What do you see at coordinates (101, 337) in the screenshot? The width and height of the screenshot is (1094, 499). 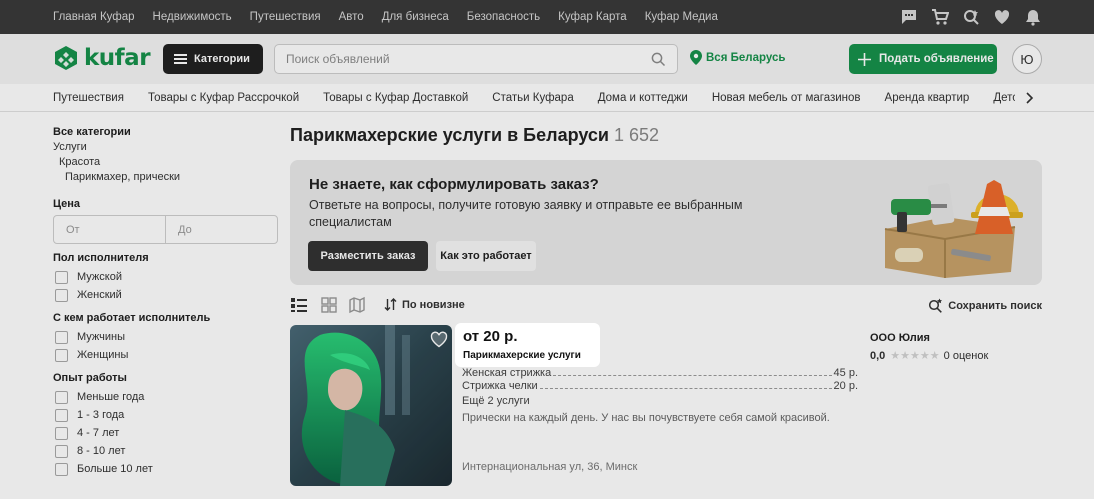 I see `checkbox-label: Мужчины` at bounding box center [101, 337].